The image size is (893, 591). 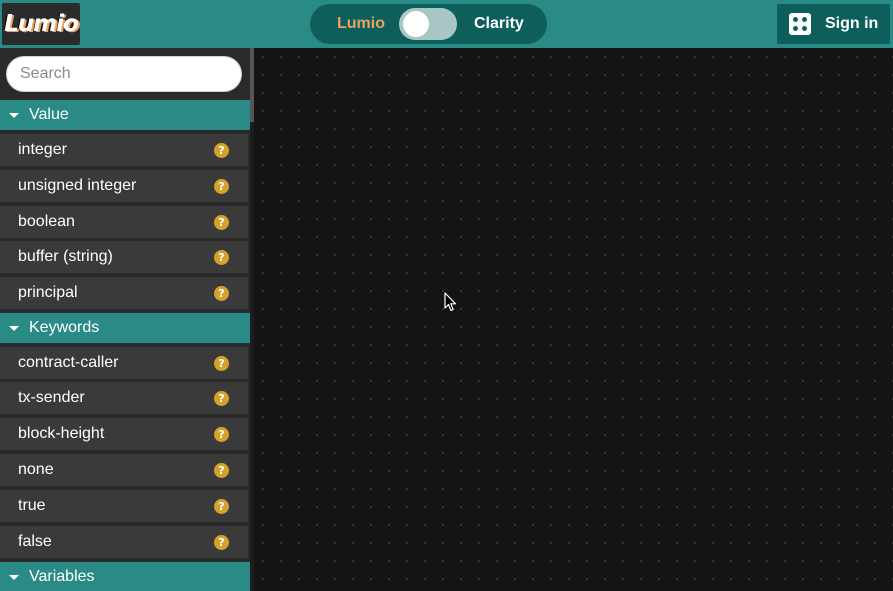 What do you see at coordinates (46, 221) in the screenshot?
I see `block-item-label: boolean` at bounding box center [46, 221].